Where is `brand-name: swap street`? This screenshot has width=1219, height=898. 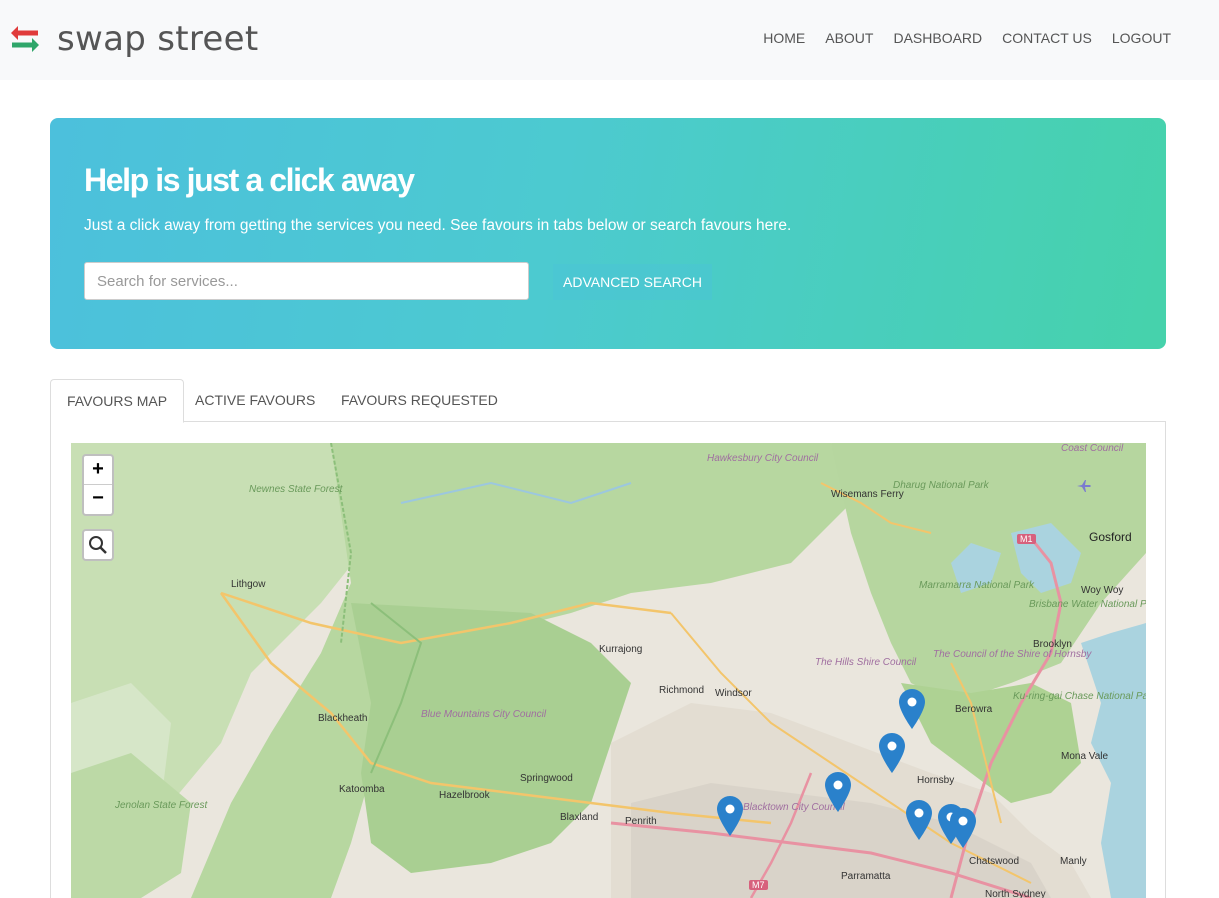
brand-name: swap street is located at coordinates (158, 39).